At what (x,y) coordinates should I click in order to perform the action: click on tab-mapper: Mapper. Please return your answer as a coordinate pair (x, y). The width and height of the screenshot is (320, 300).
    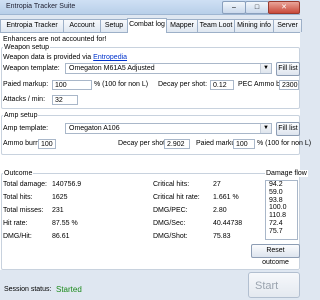
    Looking at the image, I should click on (182, 25).